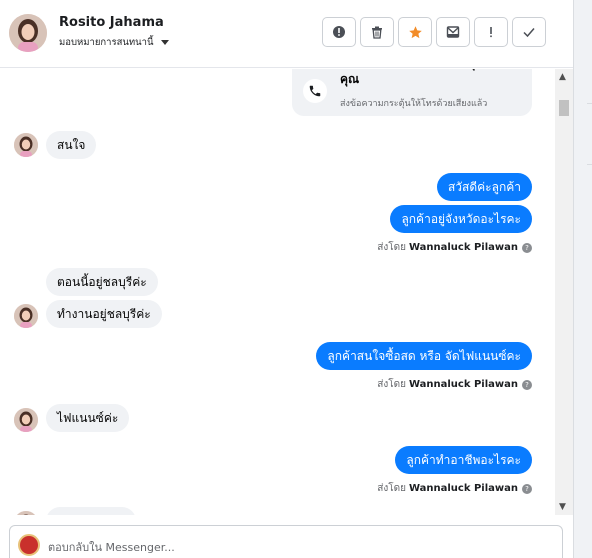 This screenshot has height=558, width=592. I want to click on message-scrollbar: ▲ ▼, so click(564, 292).